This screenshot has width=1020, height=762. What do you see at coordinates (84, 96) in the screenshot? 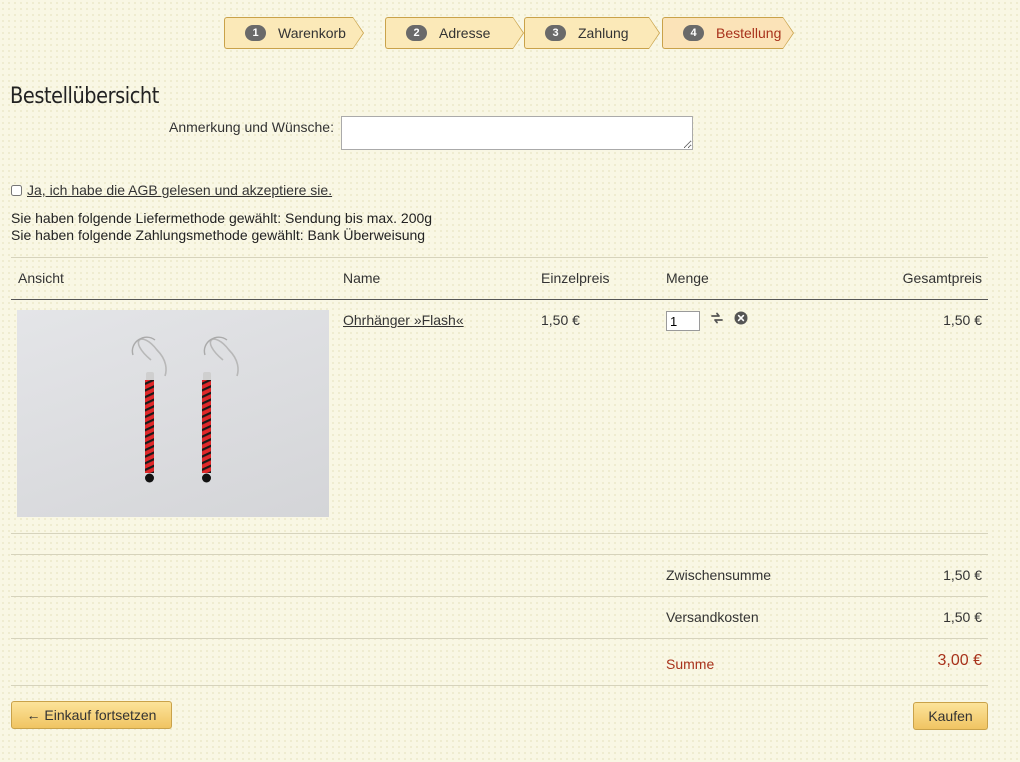
I see `page-title: Bestellübersicht` at bounding box center [84, 96].